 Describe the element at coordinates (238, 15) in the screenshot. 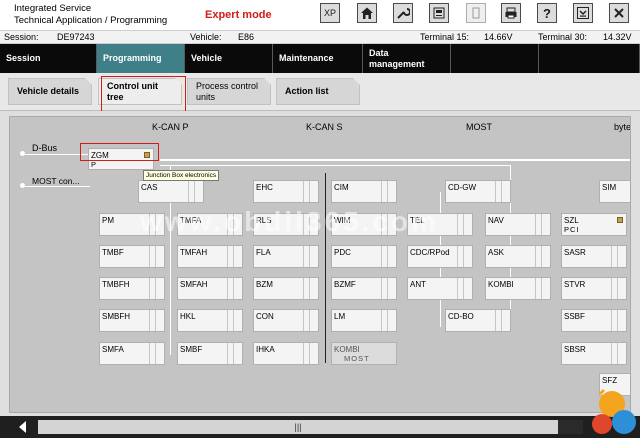

I see `expert-mode-label: Expert mode` at that location.